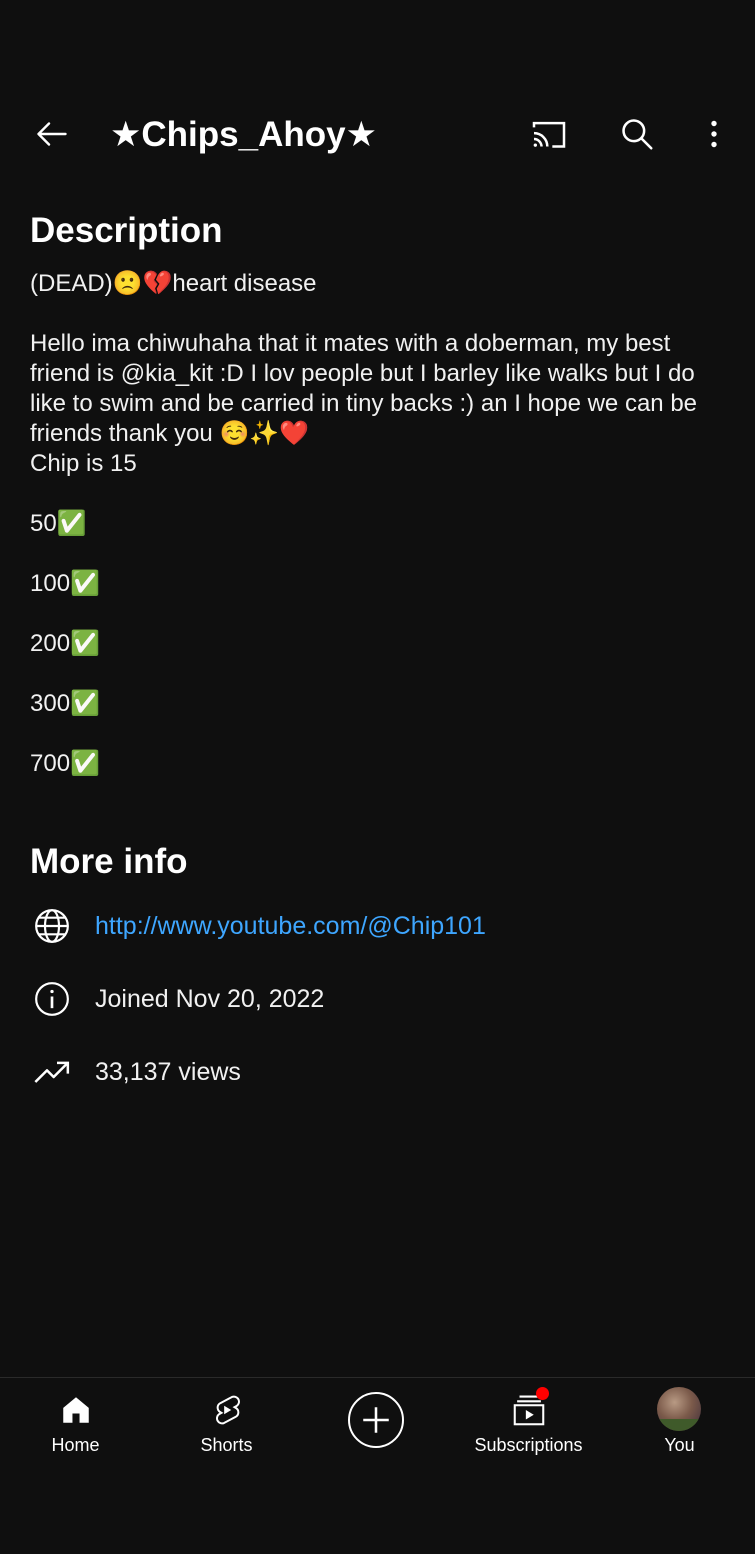 The width and height of the screenshot is (755, 1554). Describe the element at coordinates (65, 763) in the screenshot. I see `milestone-item: 700✅` at that location.